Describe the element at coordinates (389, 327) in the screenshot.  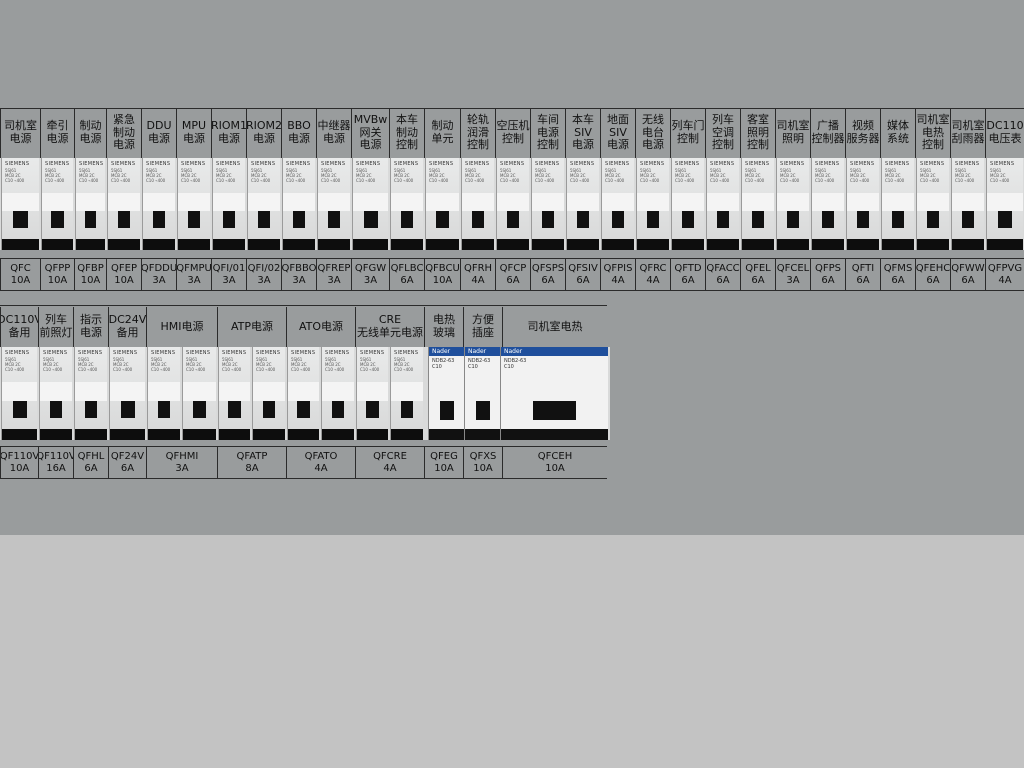
I see `row2-circuit-label: CRE 无线单元电源` at that location.